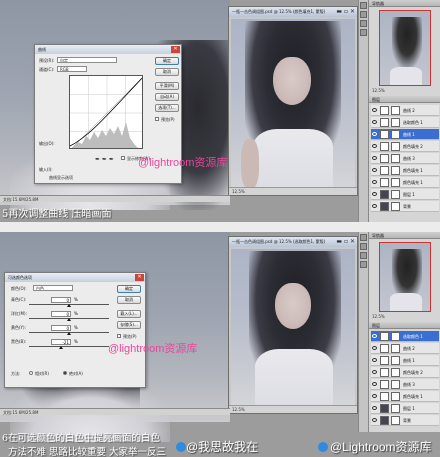 Image resolution: width=440 pixels, height=457 pixels. Describe the element at coordinates (61, 314) in the screenshot. I see `slider-value: 0` at that location.